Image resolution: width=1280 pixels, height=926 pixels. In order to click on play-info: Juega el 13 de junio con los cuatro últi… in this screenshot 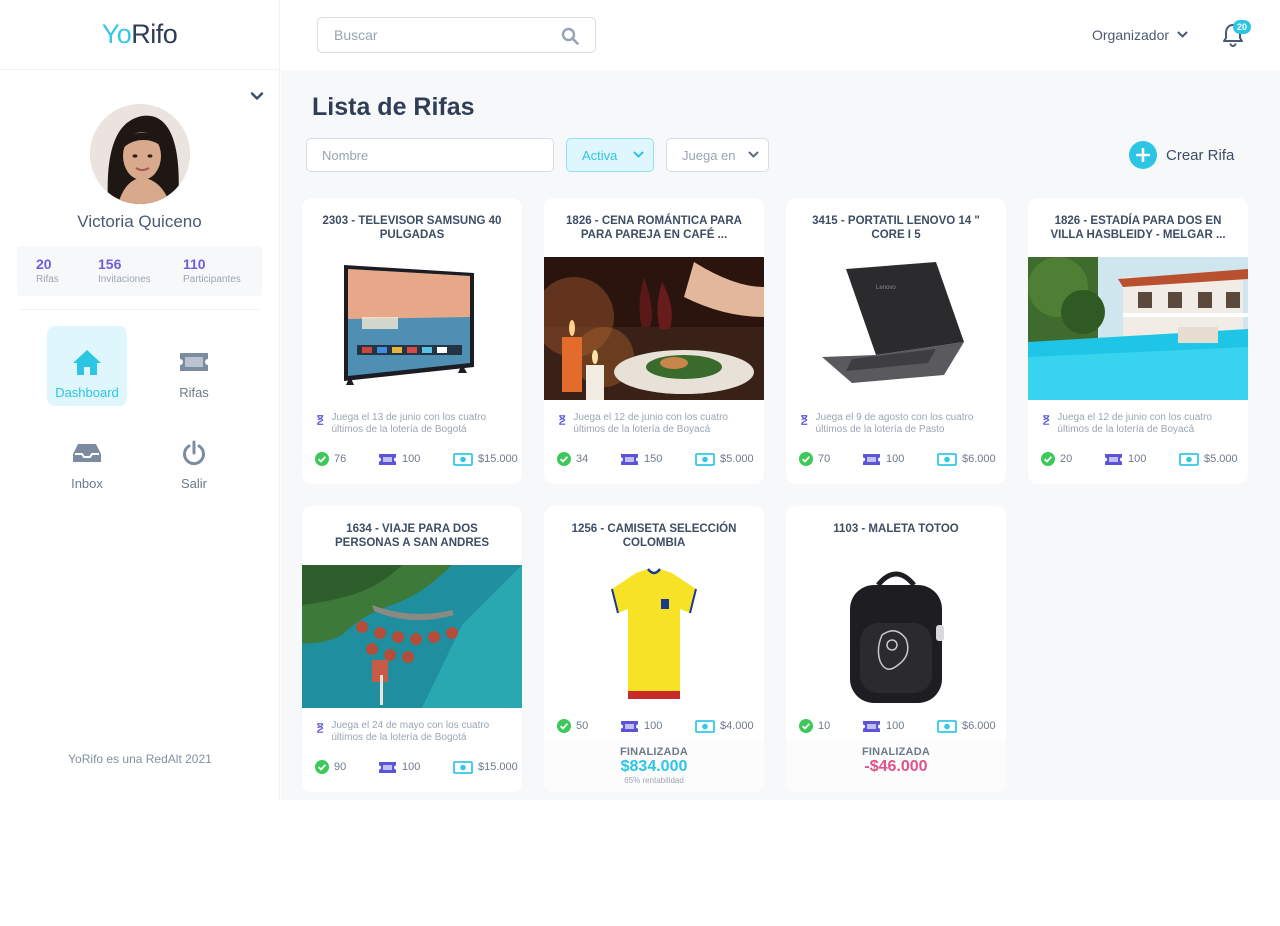, I will do `click(412, 422)`.